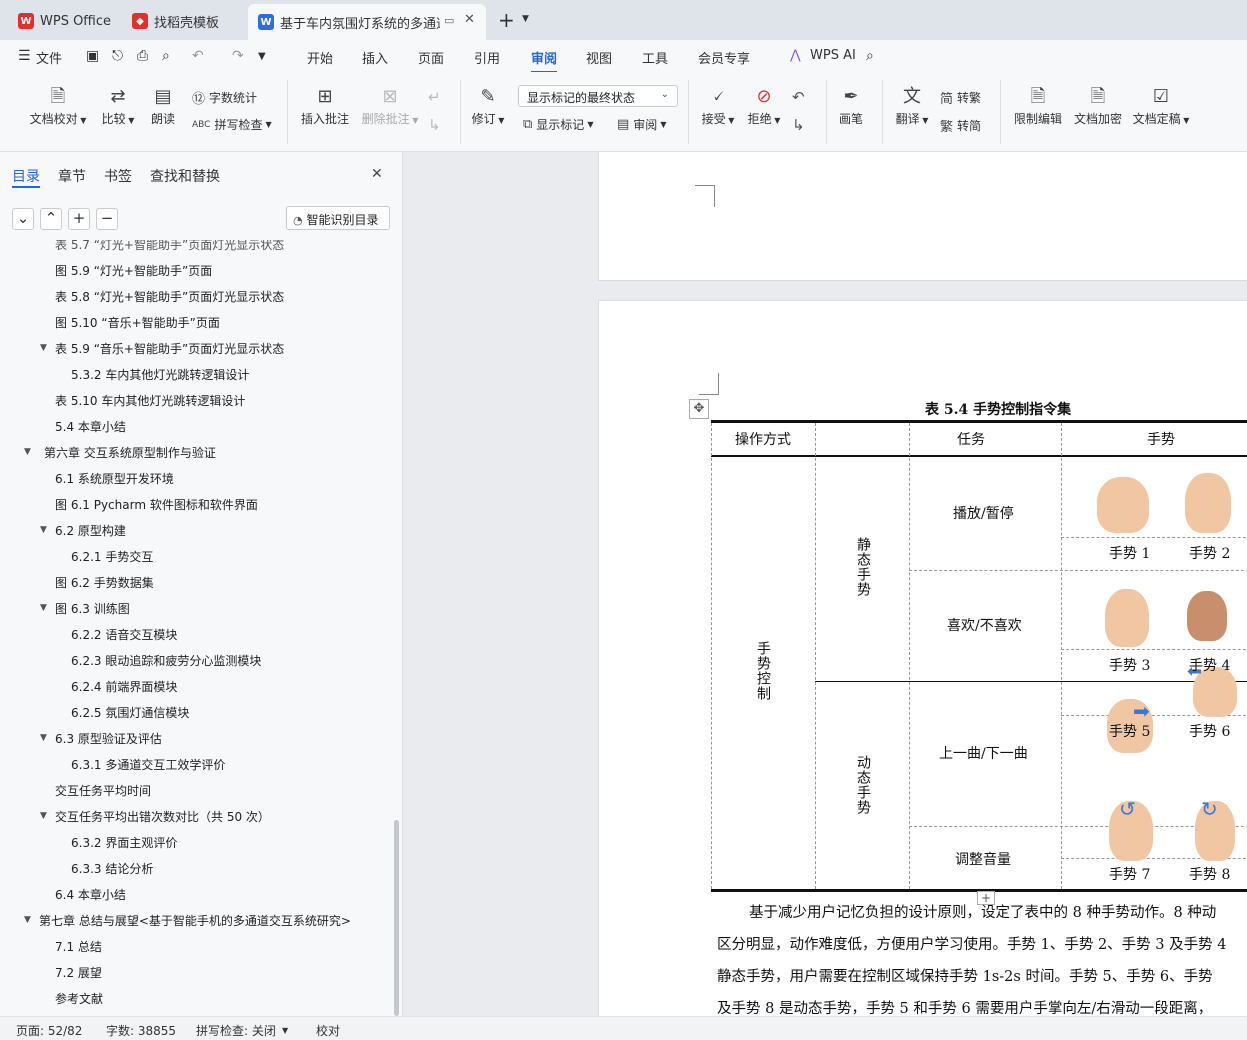 The image size is (1247, 1040). What do you see at coordinates (833, 55) in the screenshot?
I see `menu-item-wps-ai: WPS AI` at bounding box center [833, 55].